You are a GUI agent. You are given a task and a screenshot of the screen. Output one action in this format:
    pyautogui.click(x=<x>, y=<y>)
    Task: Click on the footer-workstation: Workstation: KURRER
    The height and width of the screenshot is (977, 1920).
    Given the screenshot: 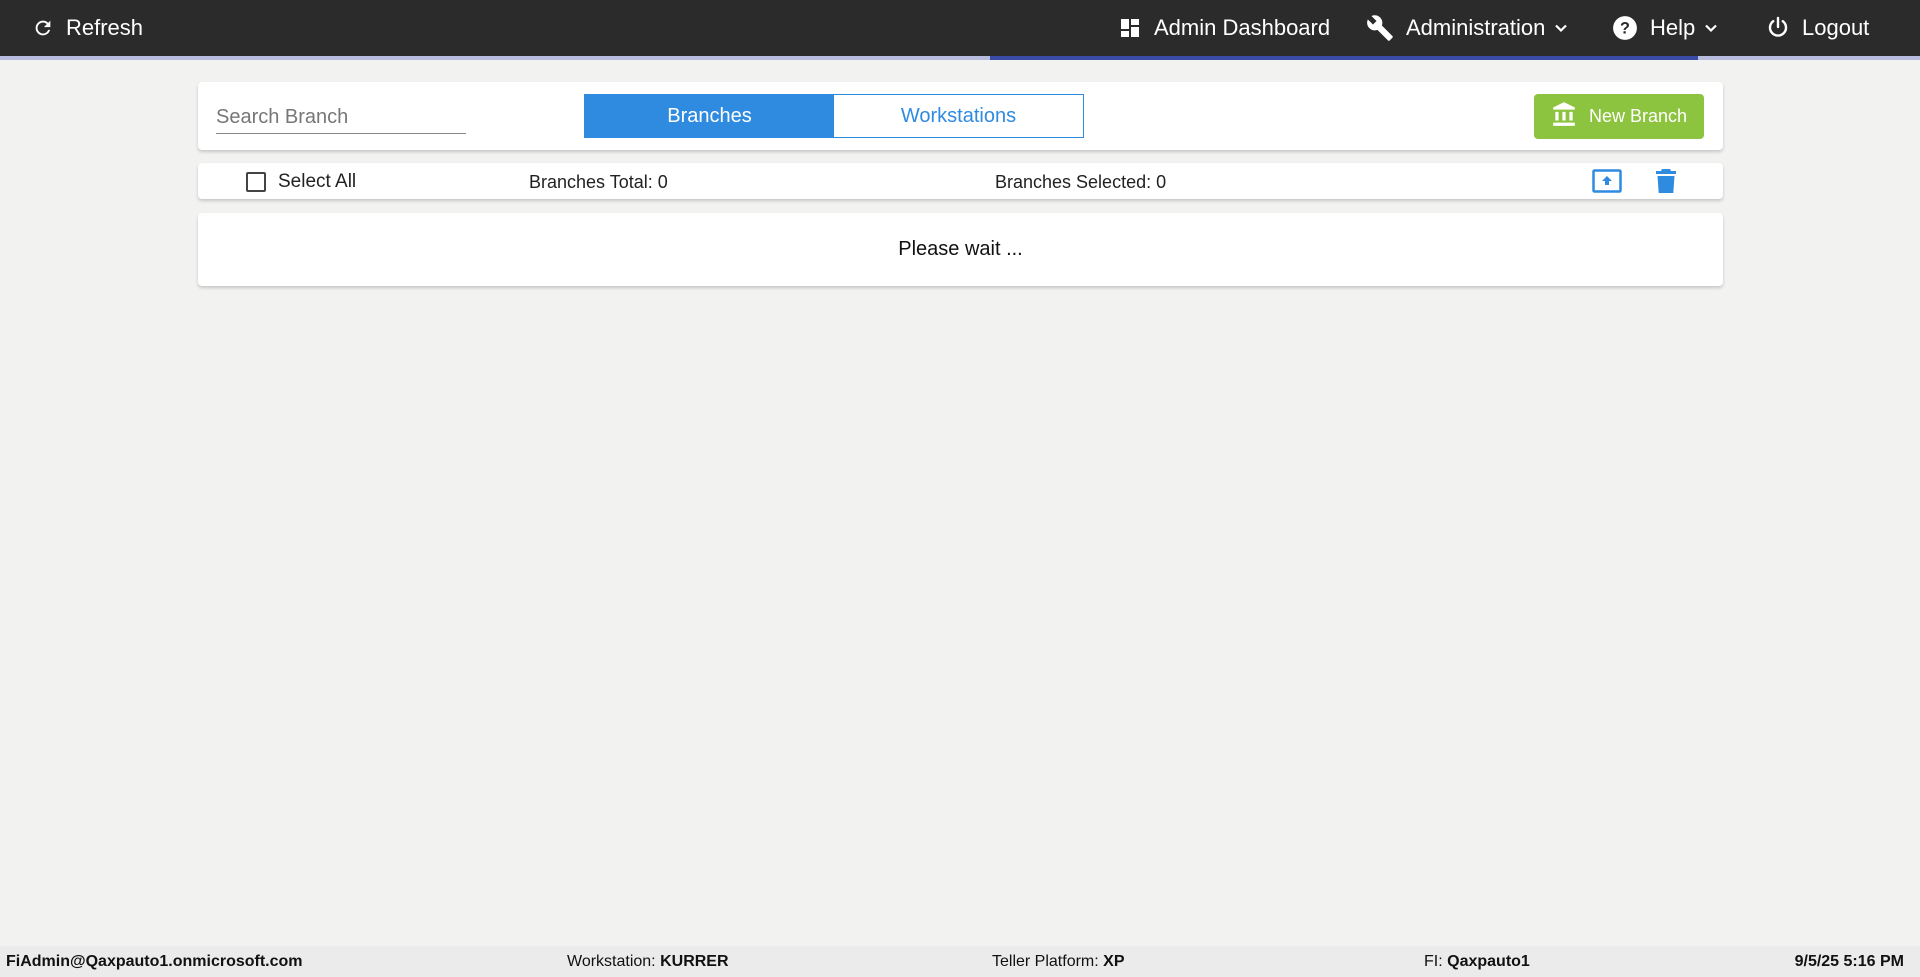 What is the action you would take?
    pyautogui.click(x=648, y=962)
    